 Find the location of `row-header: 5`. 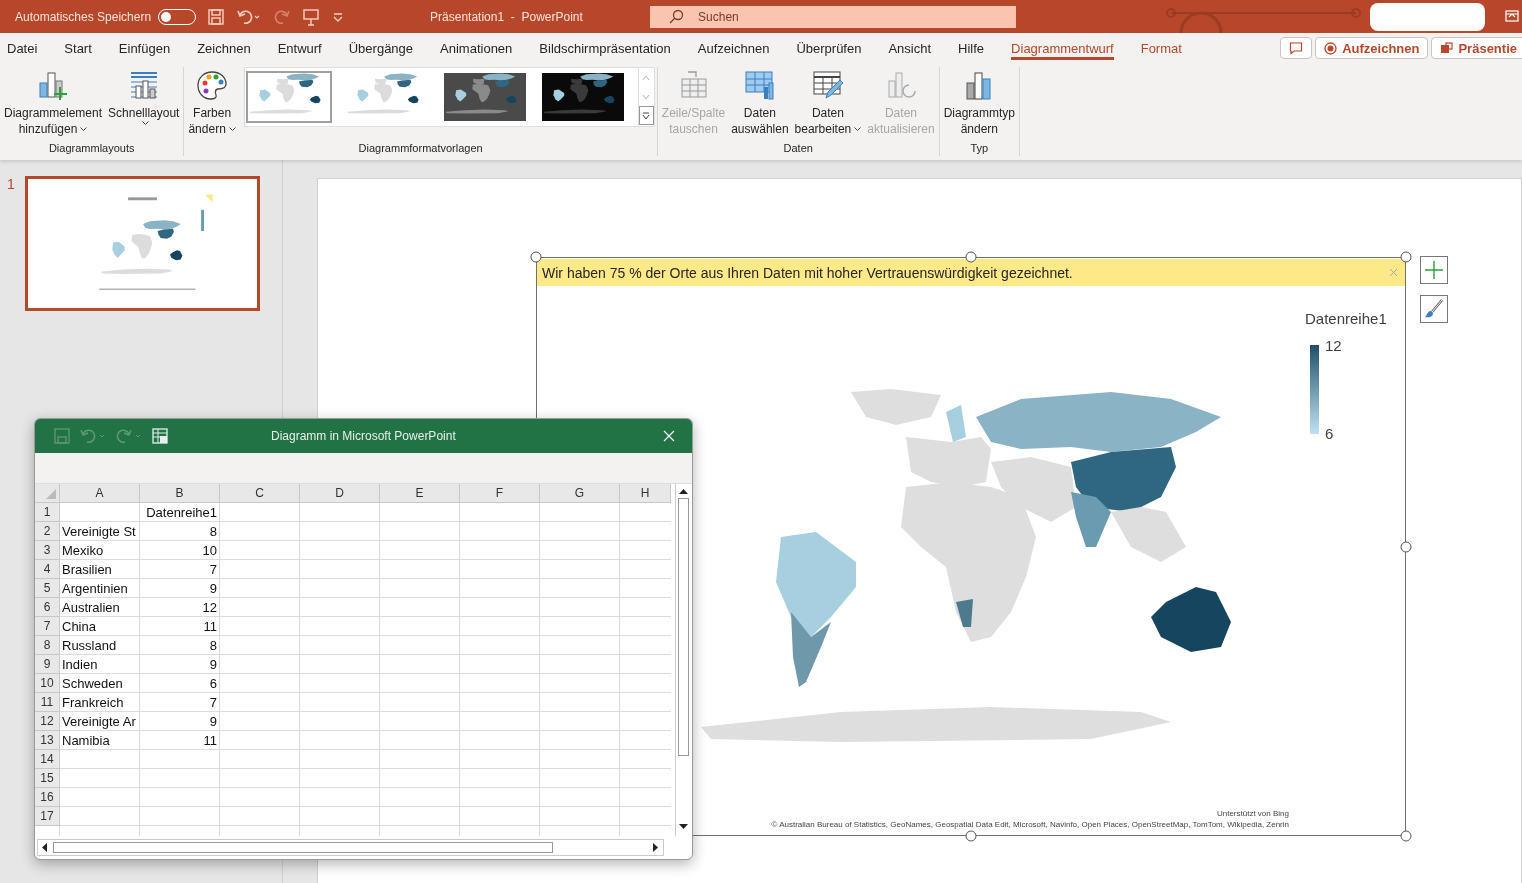

row-header: 5 is located at coordinates (47, 588).